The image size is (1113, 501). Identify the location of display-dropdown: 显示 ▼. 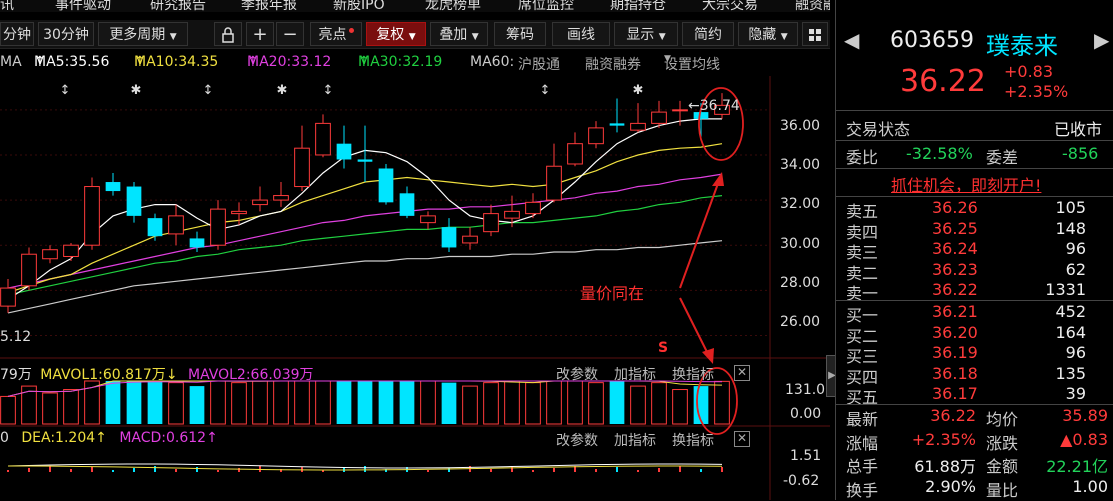
(646, 34).